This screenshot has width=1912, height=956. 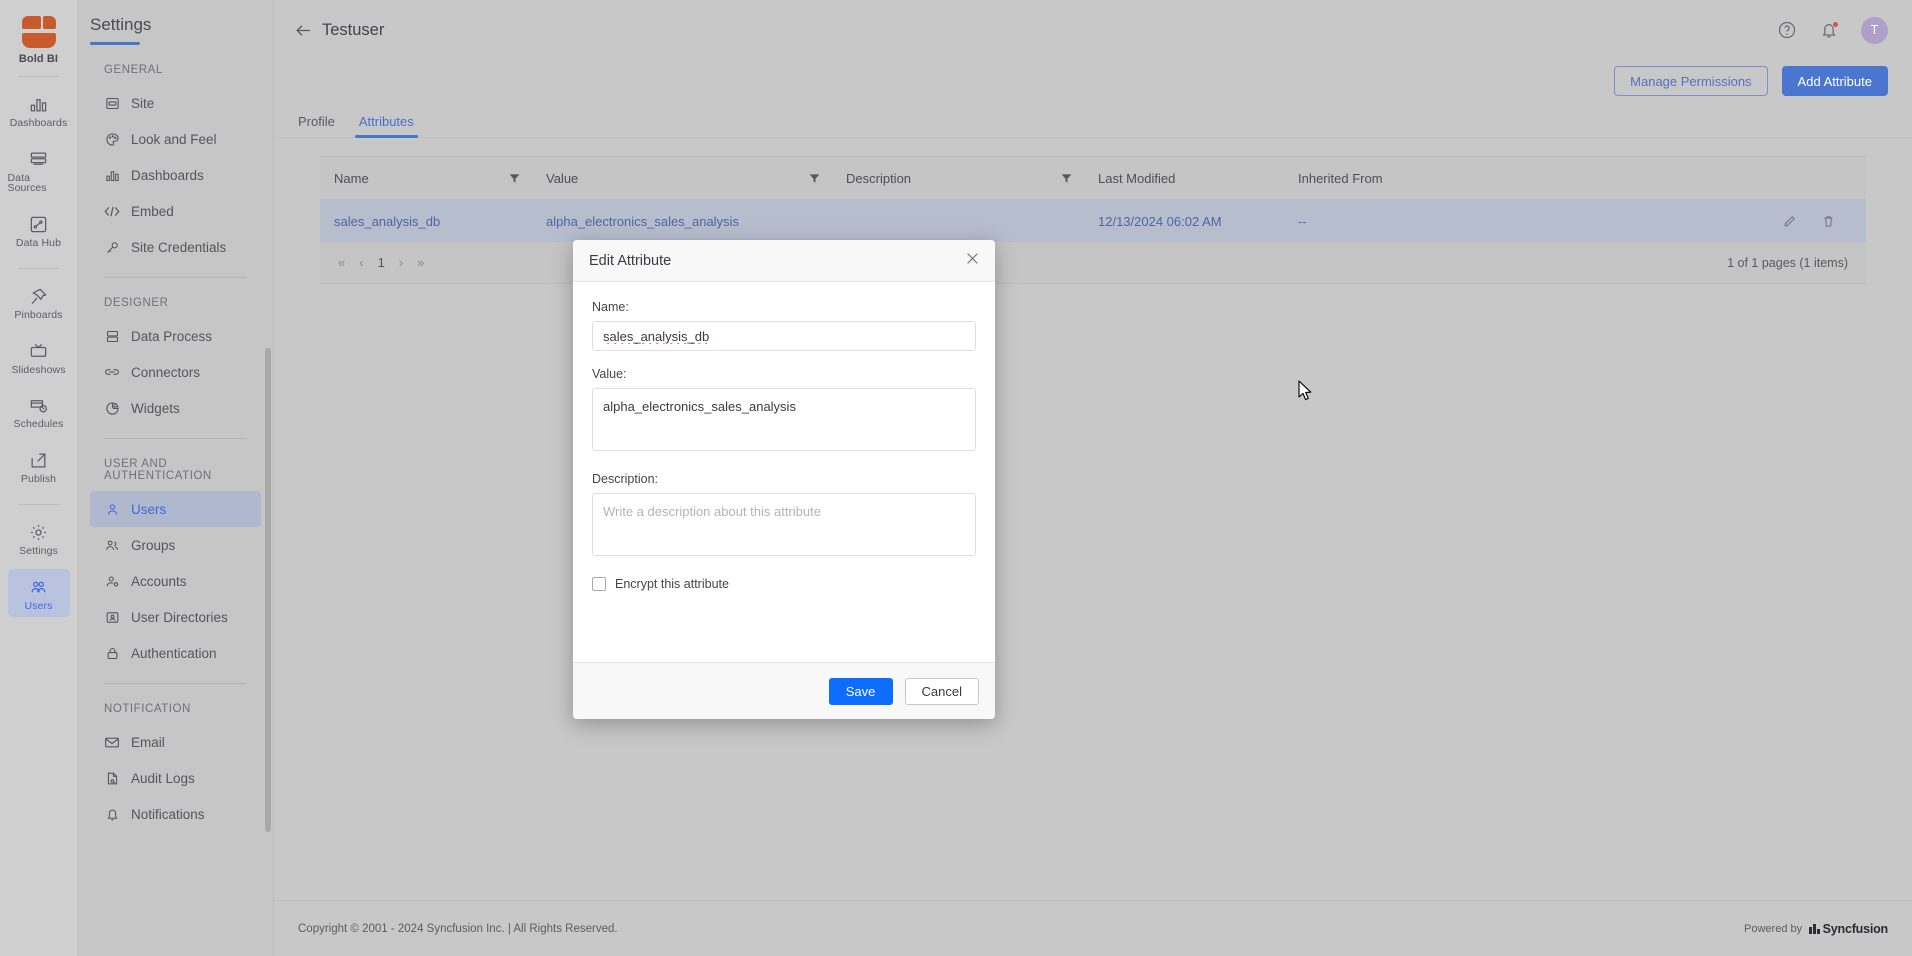 I want to click on page-title: Testuser, so click(x=353, y=29).